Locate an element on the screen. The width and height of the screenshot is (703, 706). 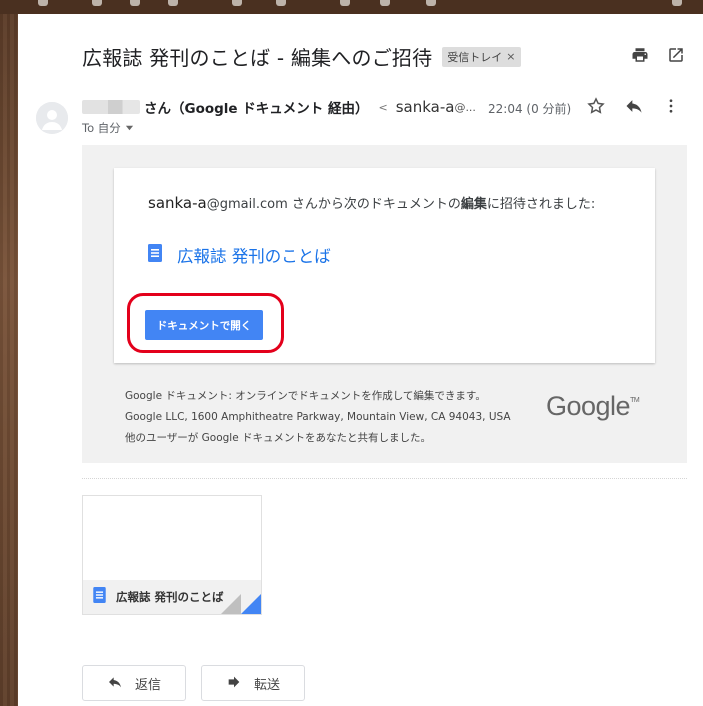
message-actions is located at coordinates (633, 108).